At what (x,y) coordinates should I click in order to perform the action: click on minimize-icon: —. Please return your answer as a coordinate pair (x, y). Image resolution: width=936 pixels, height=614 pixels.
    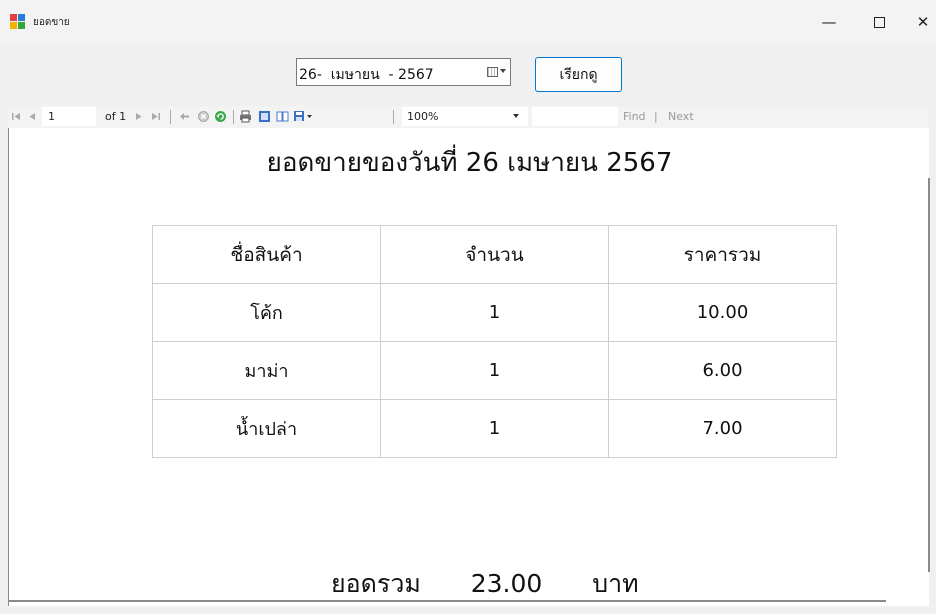
    Looking at the image, I should click on (829, 22).